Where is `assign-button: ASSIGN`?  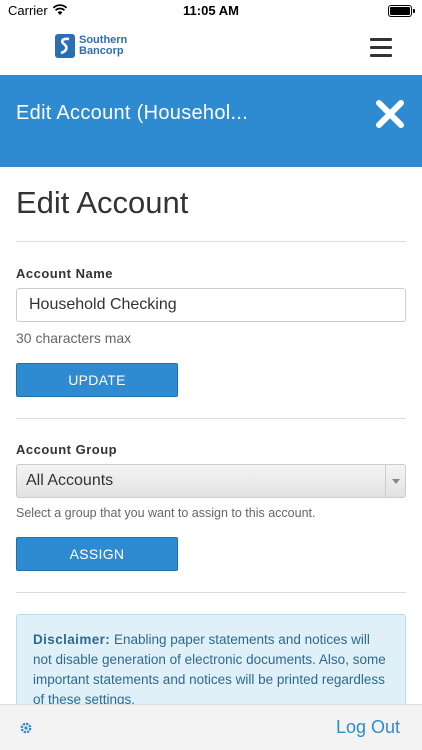 assign-button: ASSIGN is located at coordinates (97, 554).